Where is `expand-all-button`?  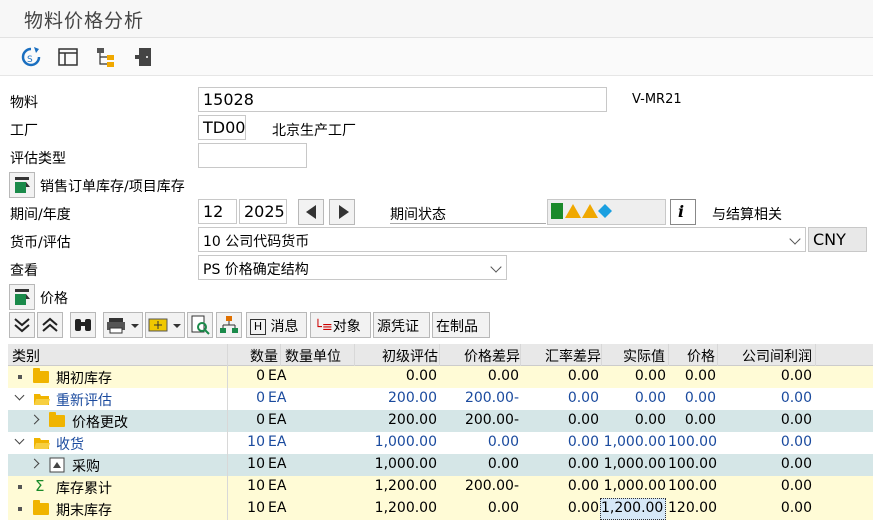
expand-all-button is located at coordinates (22, 325).